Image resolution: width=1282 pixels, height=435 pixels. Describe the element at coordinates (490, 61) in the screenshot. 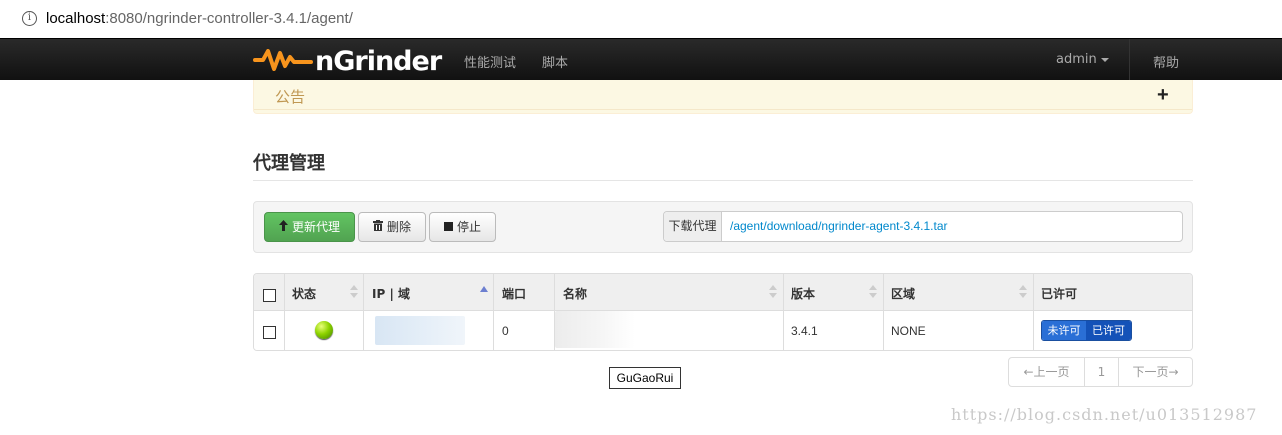

I see `nav-performance-test: 性能测试` at that location.